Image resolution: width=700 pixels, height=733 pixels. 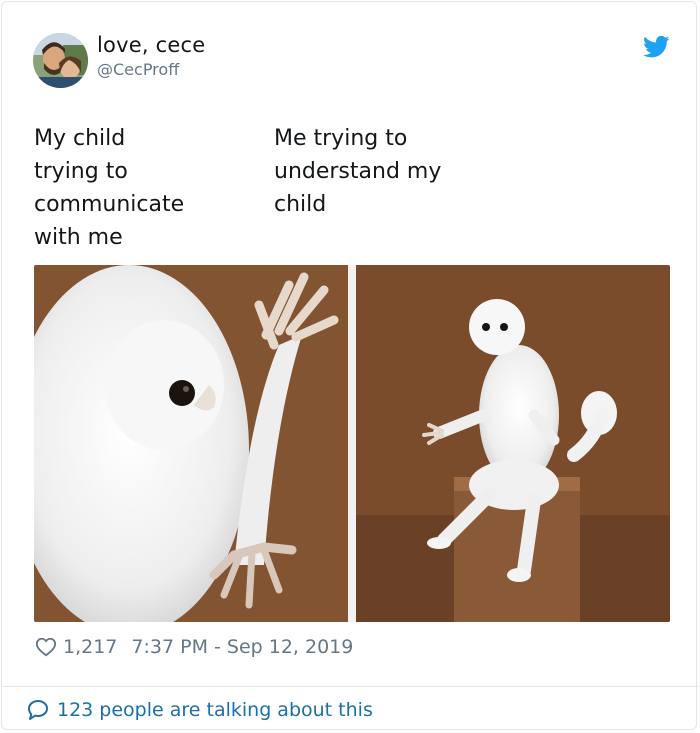 I want to click on like-count: 1,217, so click(x=90, y=647).